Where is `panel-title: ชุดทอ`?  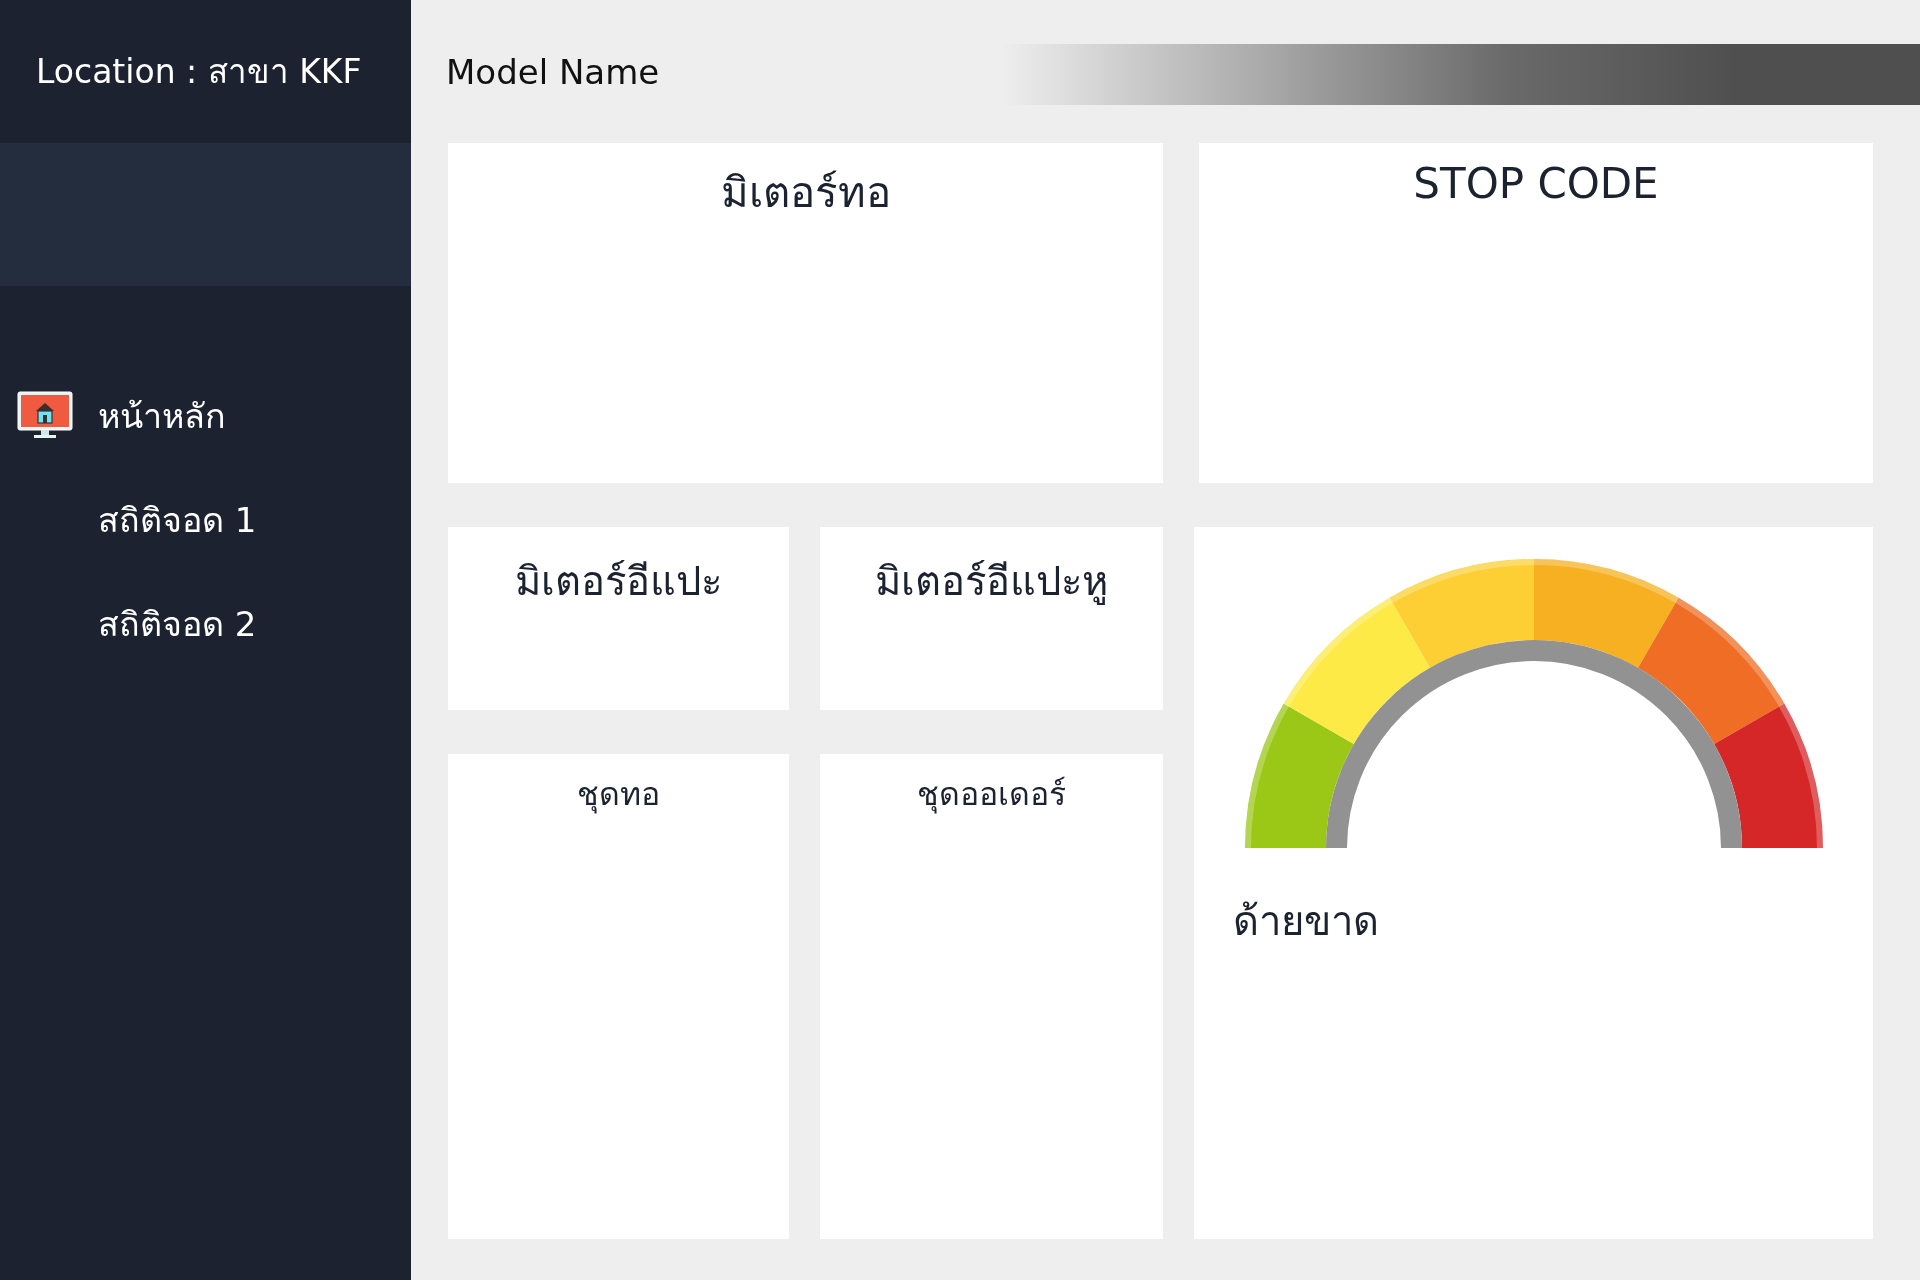 panel-title: ชุดทอ is located at coordinates (618, 795).